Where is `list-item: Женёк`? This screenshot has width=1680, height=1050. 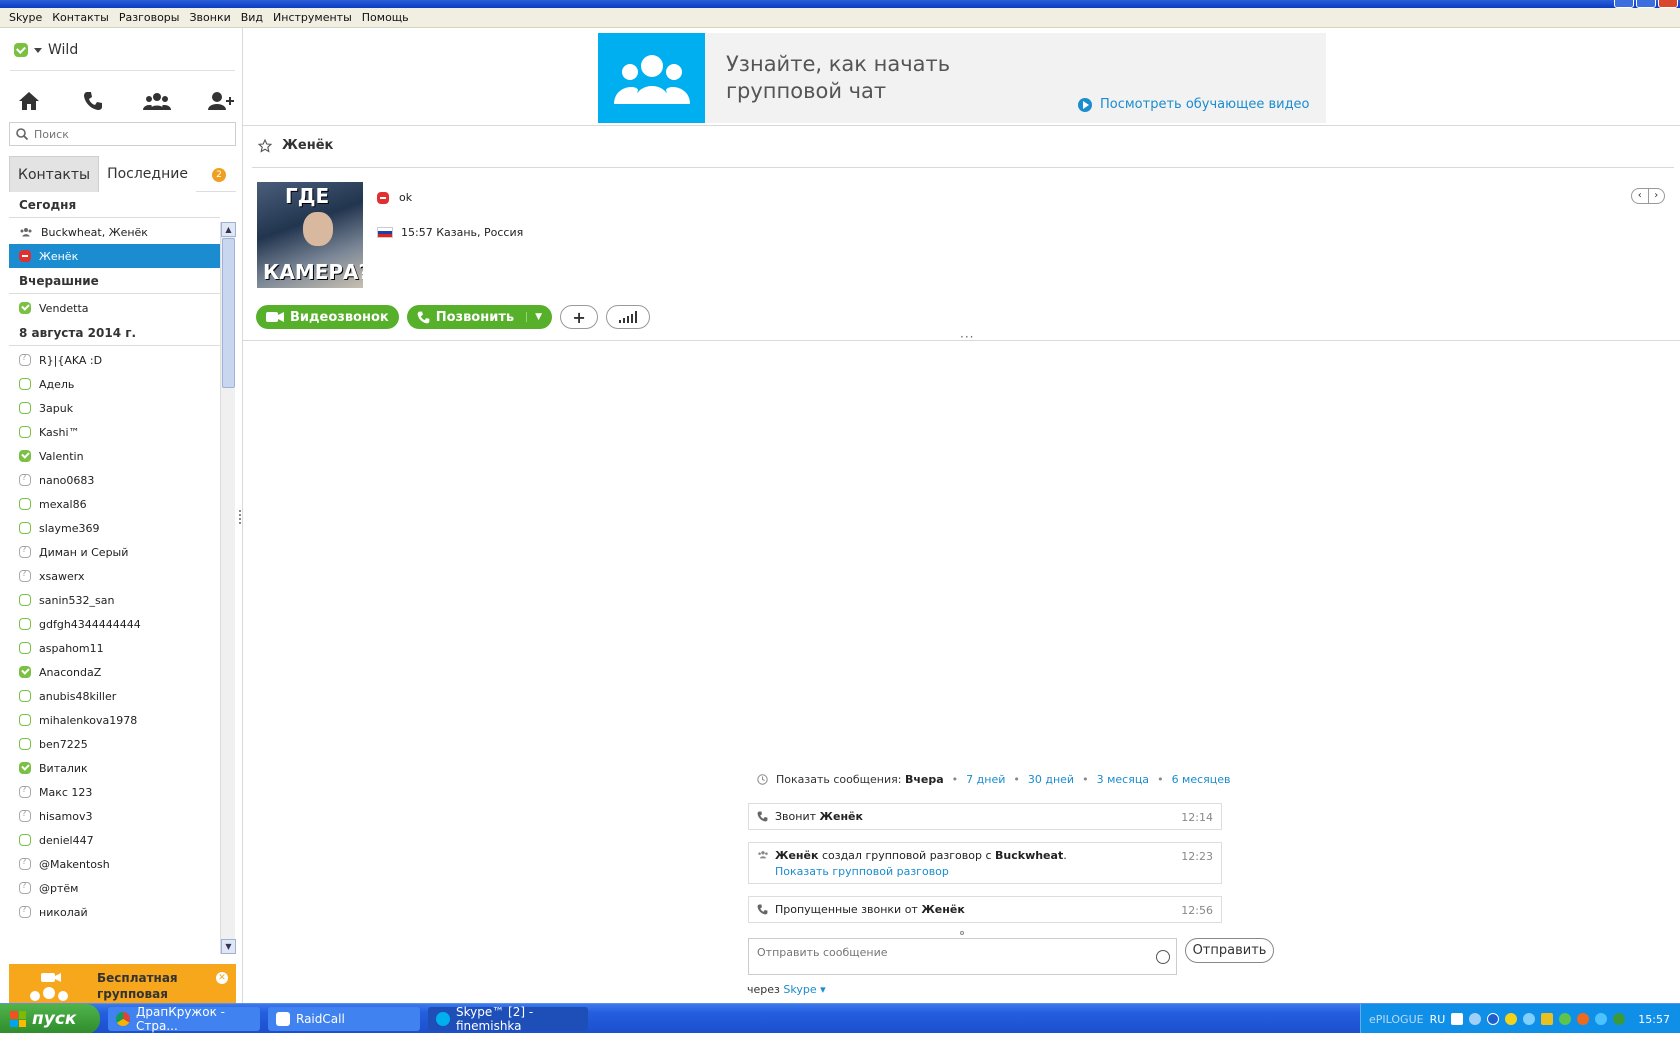
list-item: Женёк is located at coordinates (114, 256).